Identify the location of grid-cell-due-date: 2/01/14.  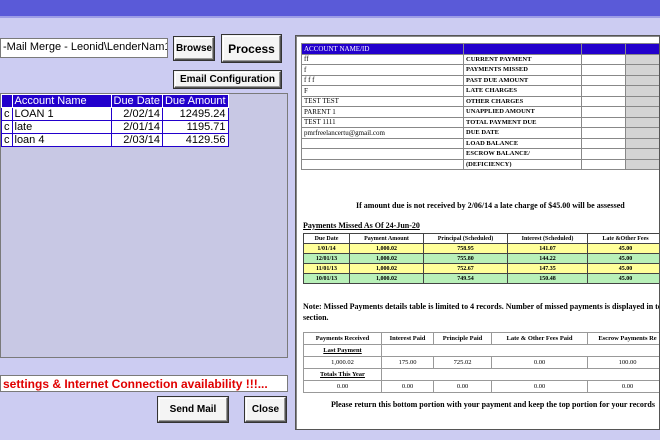
(136, 127).